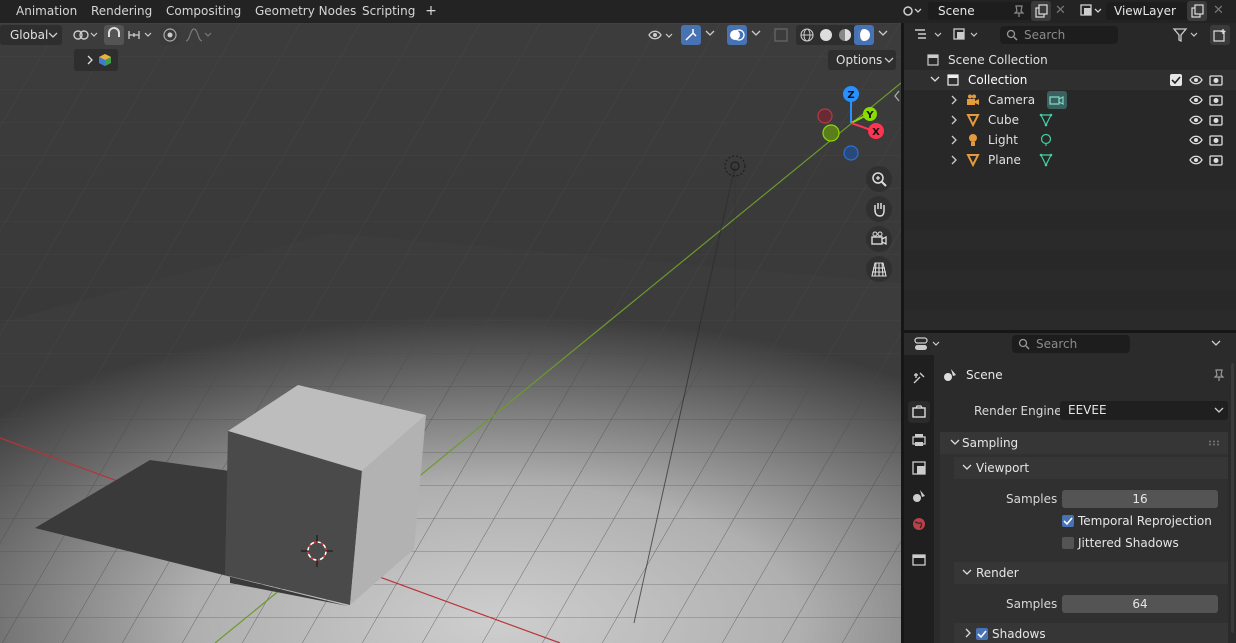  Describe the element at coordinates (1041, 11) in the screenshot. I see `new-scene-button` at that location.